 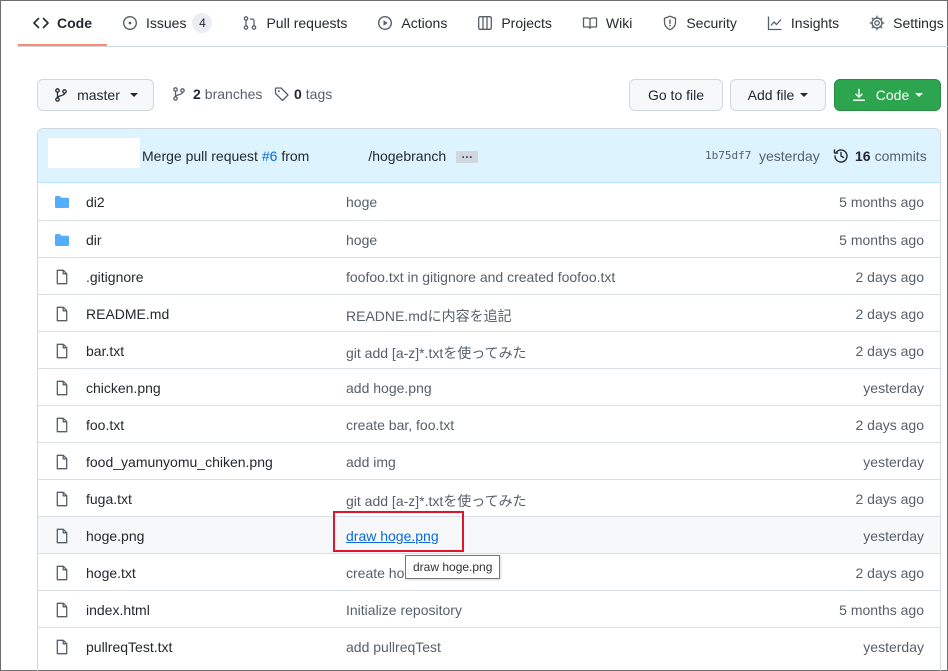 I want to click on file-name-link: .gitignore, so click(x=115, y=277).